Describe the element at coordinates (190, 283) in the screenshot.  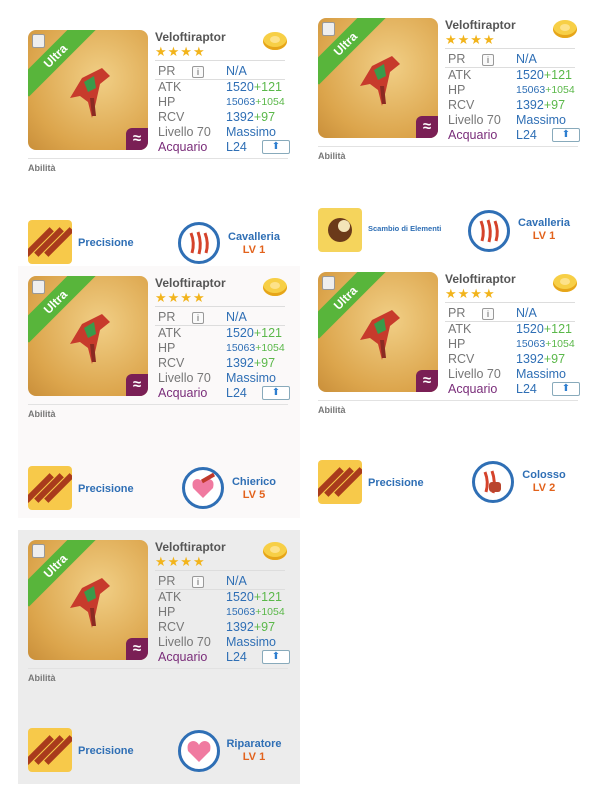
I see `creature-name: Veloftiraptor` at that location.